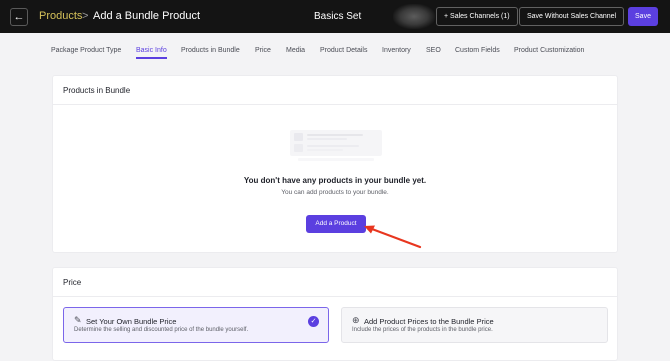 The image size is (670, 361). I want to click on option-title: Add Product Prices to the Bundle Price, so click(429, 321).